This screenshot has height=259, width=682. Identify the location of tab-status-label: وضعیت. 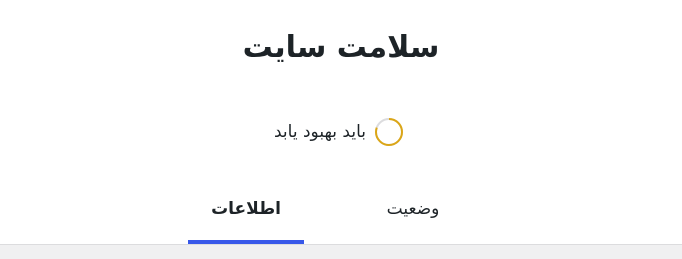
(413, 209).